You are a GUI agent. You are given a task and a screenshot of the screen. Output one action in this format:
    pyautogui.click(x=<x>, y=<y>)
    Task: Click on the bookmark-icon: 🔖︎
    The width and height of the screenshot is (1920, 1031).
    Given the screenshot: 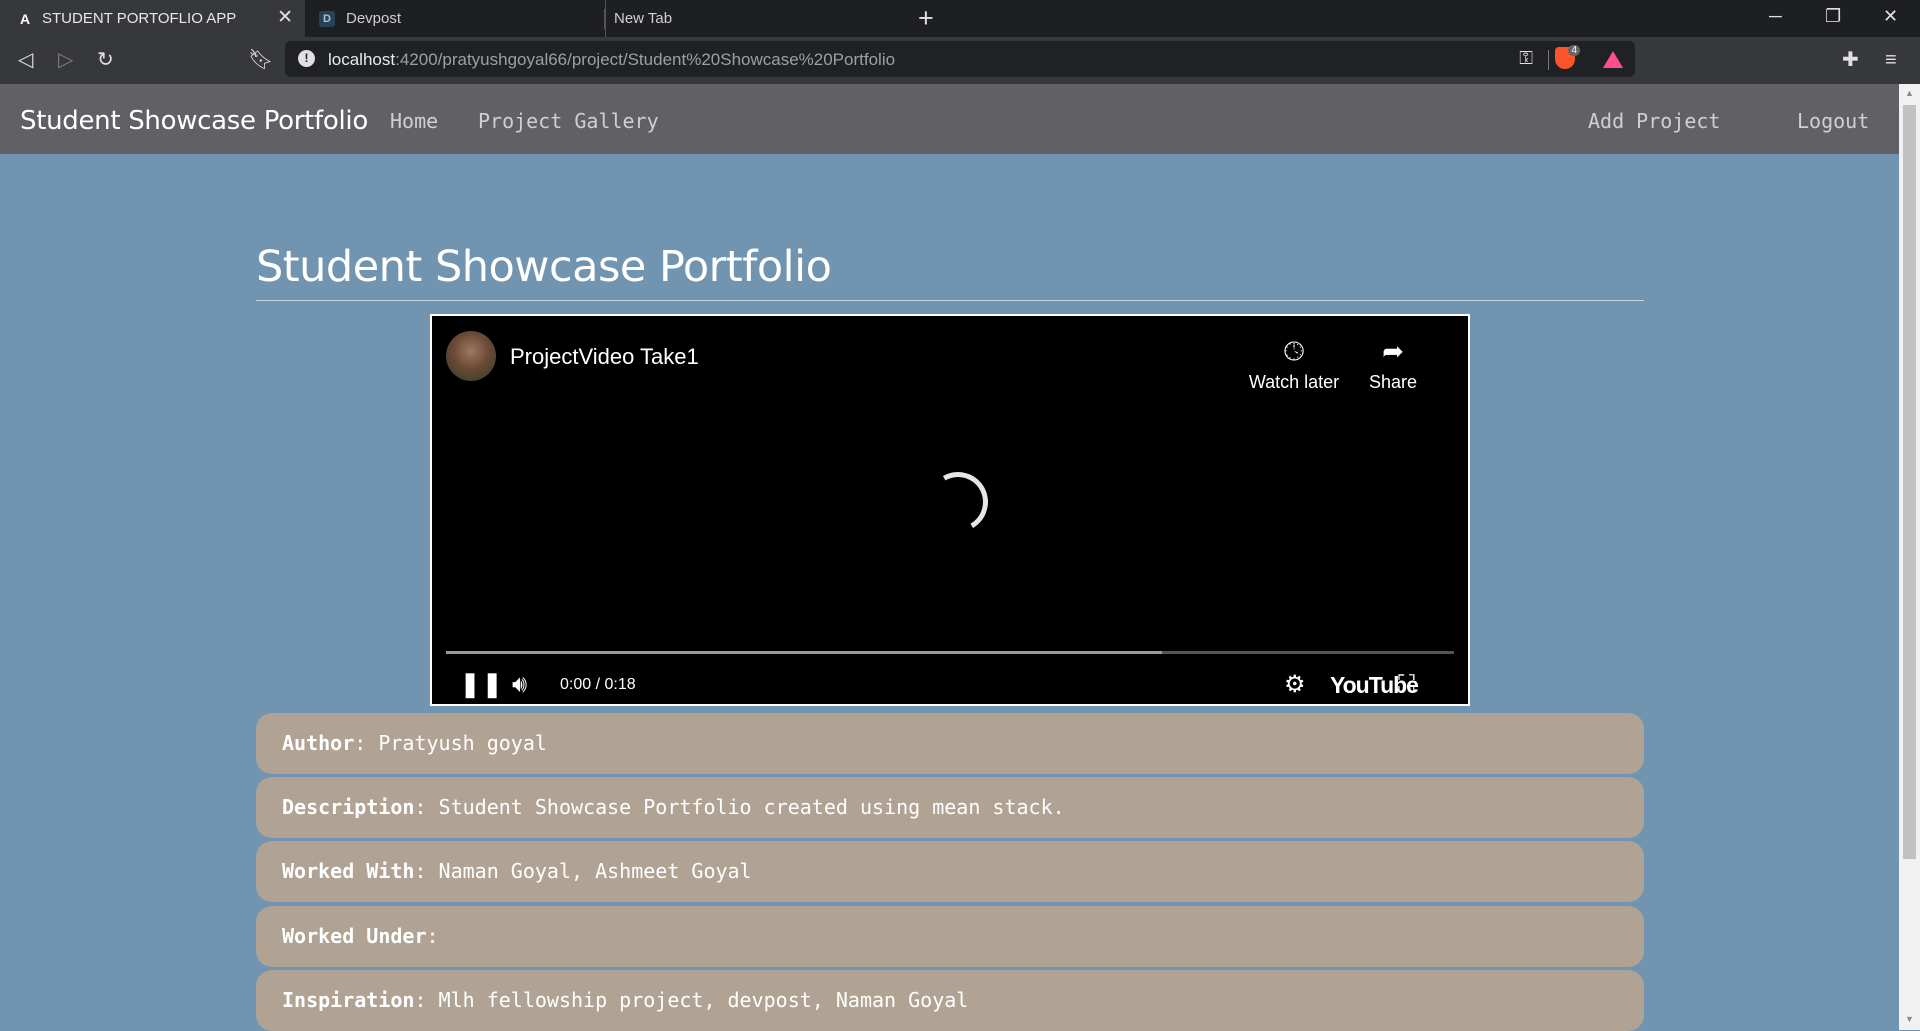 What is the action you would take?
    pyautogui.click(x=260, y=60)
    